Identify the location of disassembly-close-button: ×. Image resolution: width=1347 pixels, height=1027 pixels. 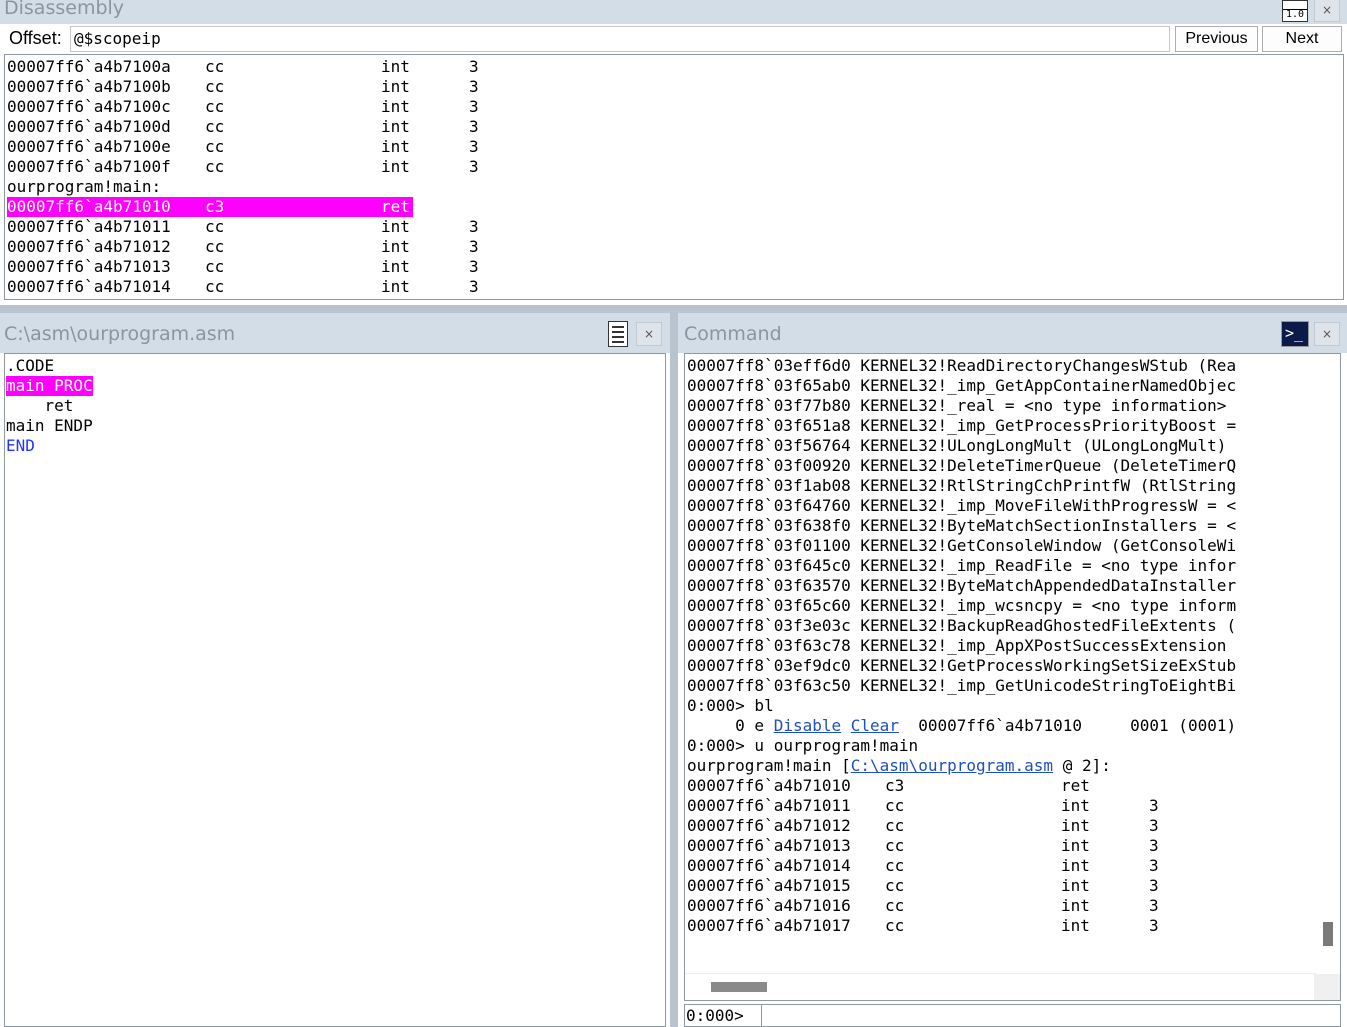
(1327, 11).